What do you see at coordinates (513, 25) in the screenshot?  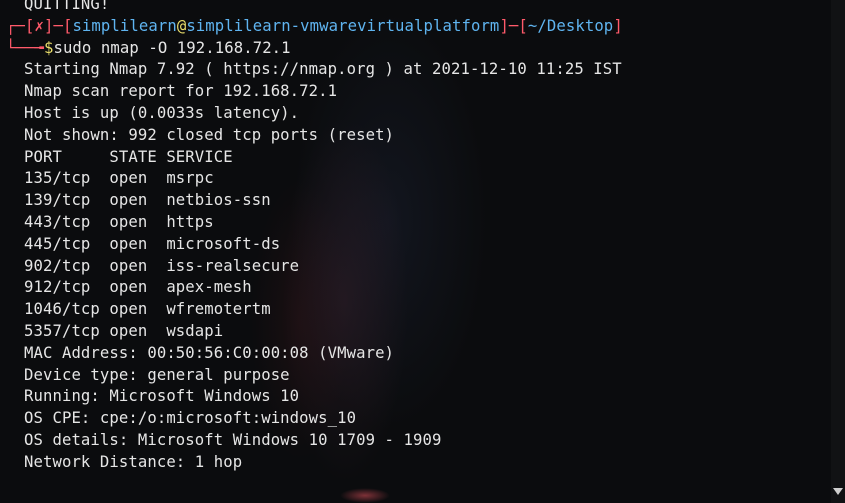 I see `prompt-sep: ]─[` at bounding box center [513, 25].